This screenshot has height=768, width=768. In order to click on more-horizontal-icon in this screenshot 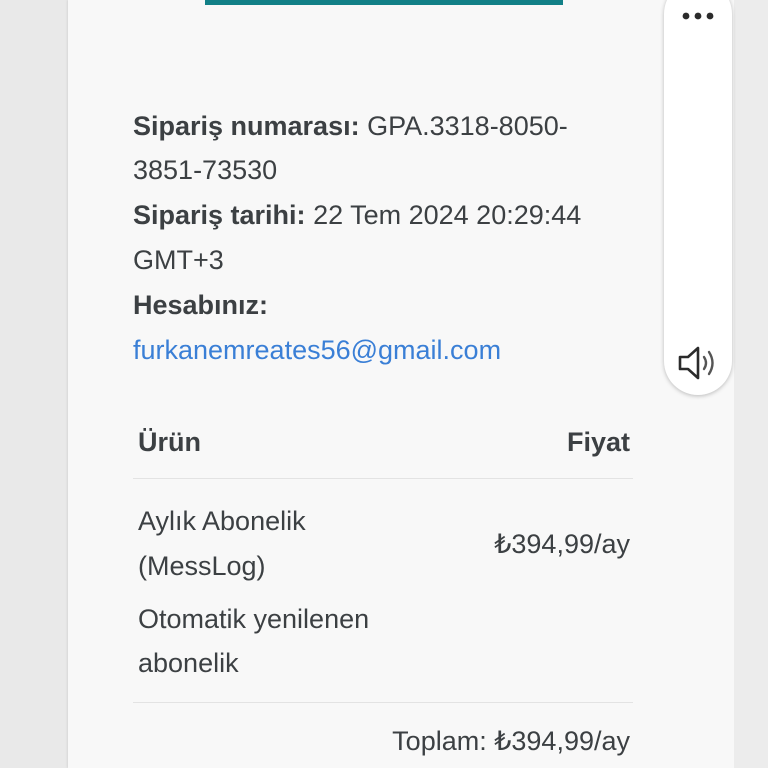, I will do `click(698, 16)`.